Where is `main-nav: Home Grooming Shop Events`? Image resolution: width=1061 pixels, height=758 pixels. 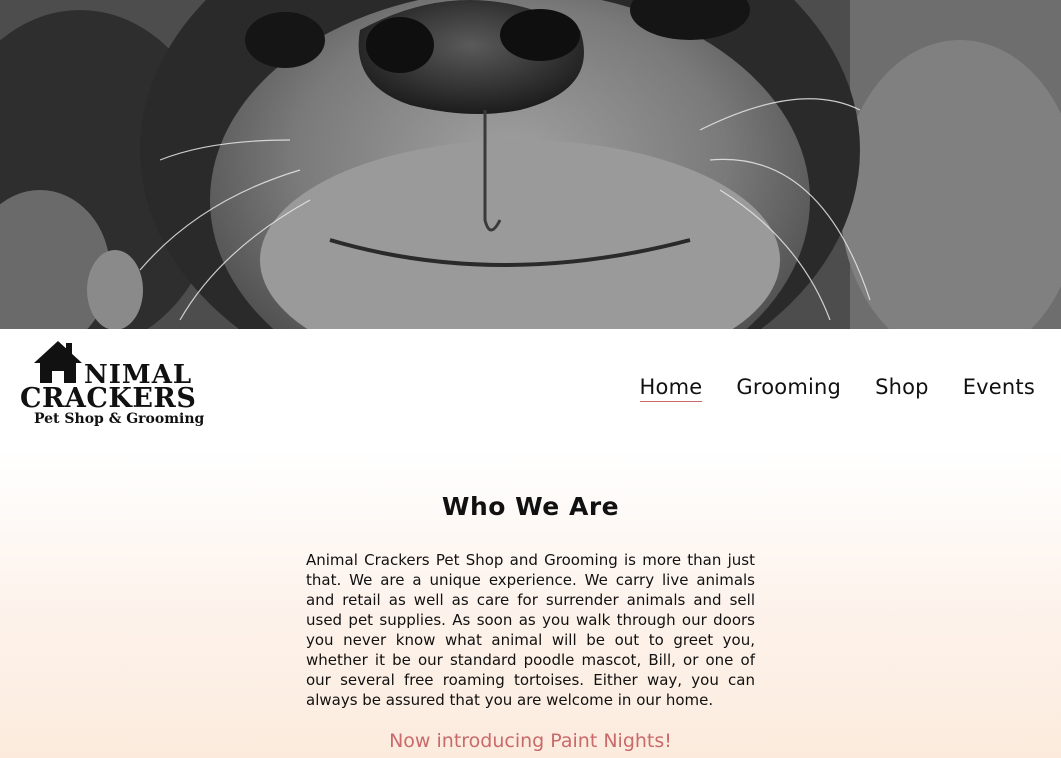 main-nav: Home Grooming Shop Events is located at coordinates (837, 388).